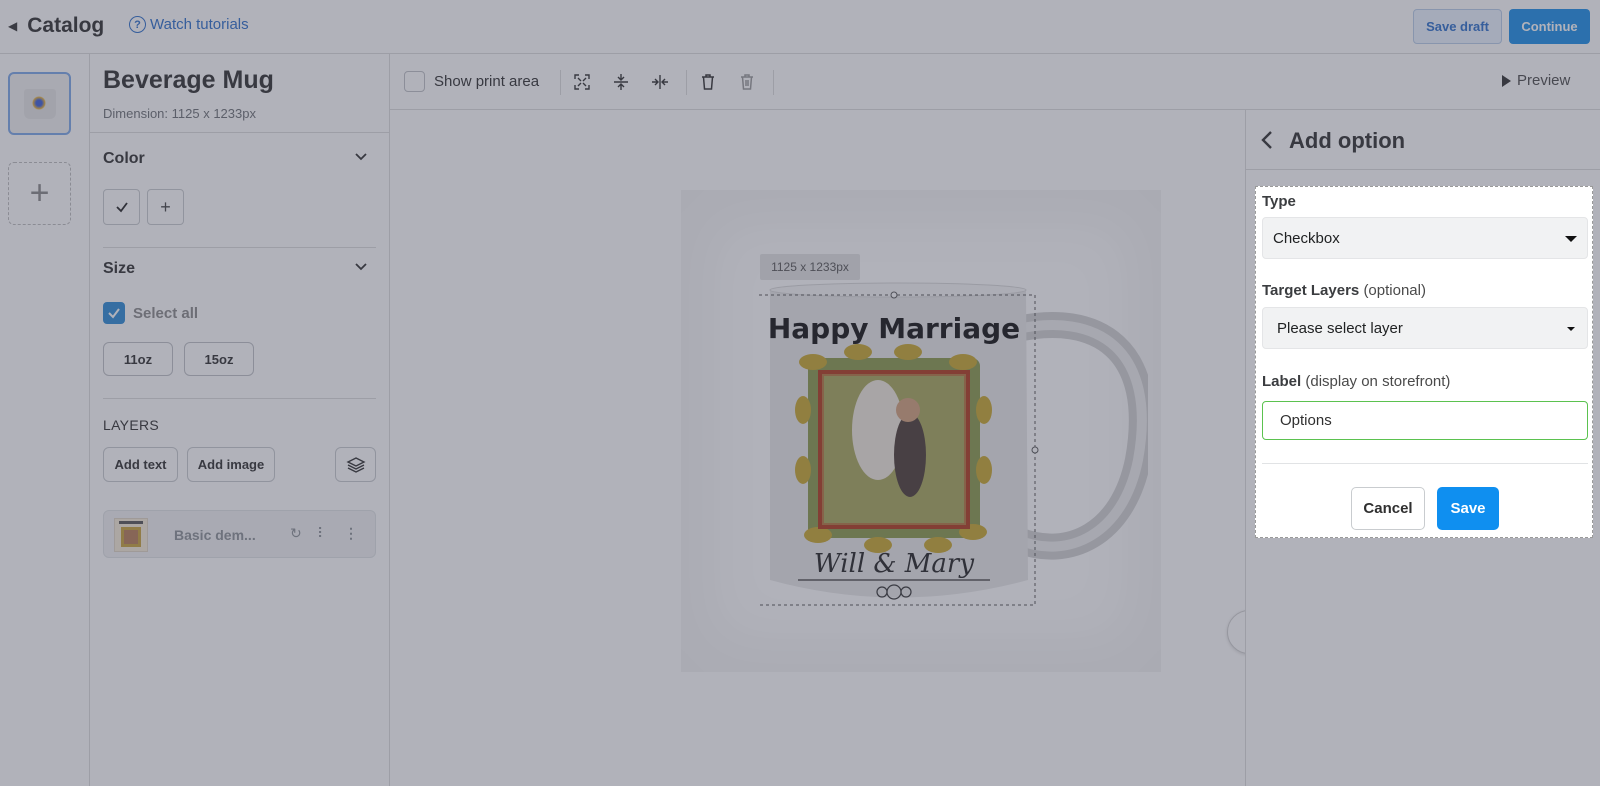 The height and width of the screenshot is (786, 1600). I want to click on label-field-label-text: Label, so click(1282, 381).